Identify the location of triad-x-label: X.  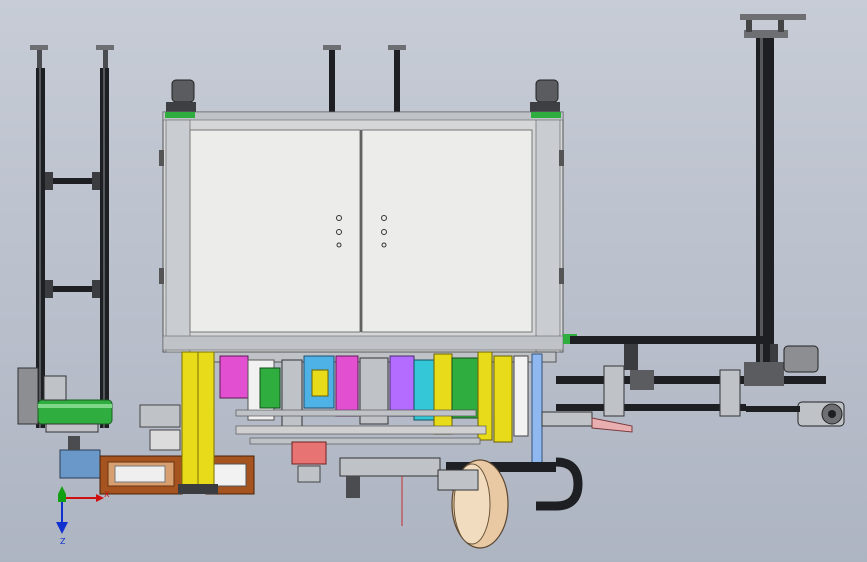
(107, 494).